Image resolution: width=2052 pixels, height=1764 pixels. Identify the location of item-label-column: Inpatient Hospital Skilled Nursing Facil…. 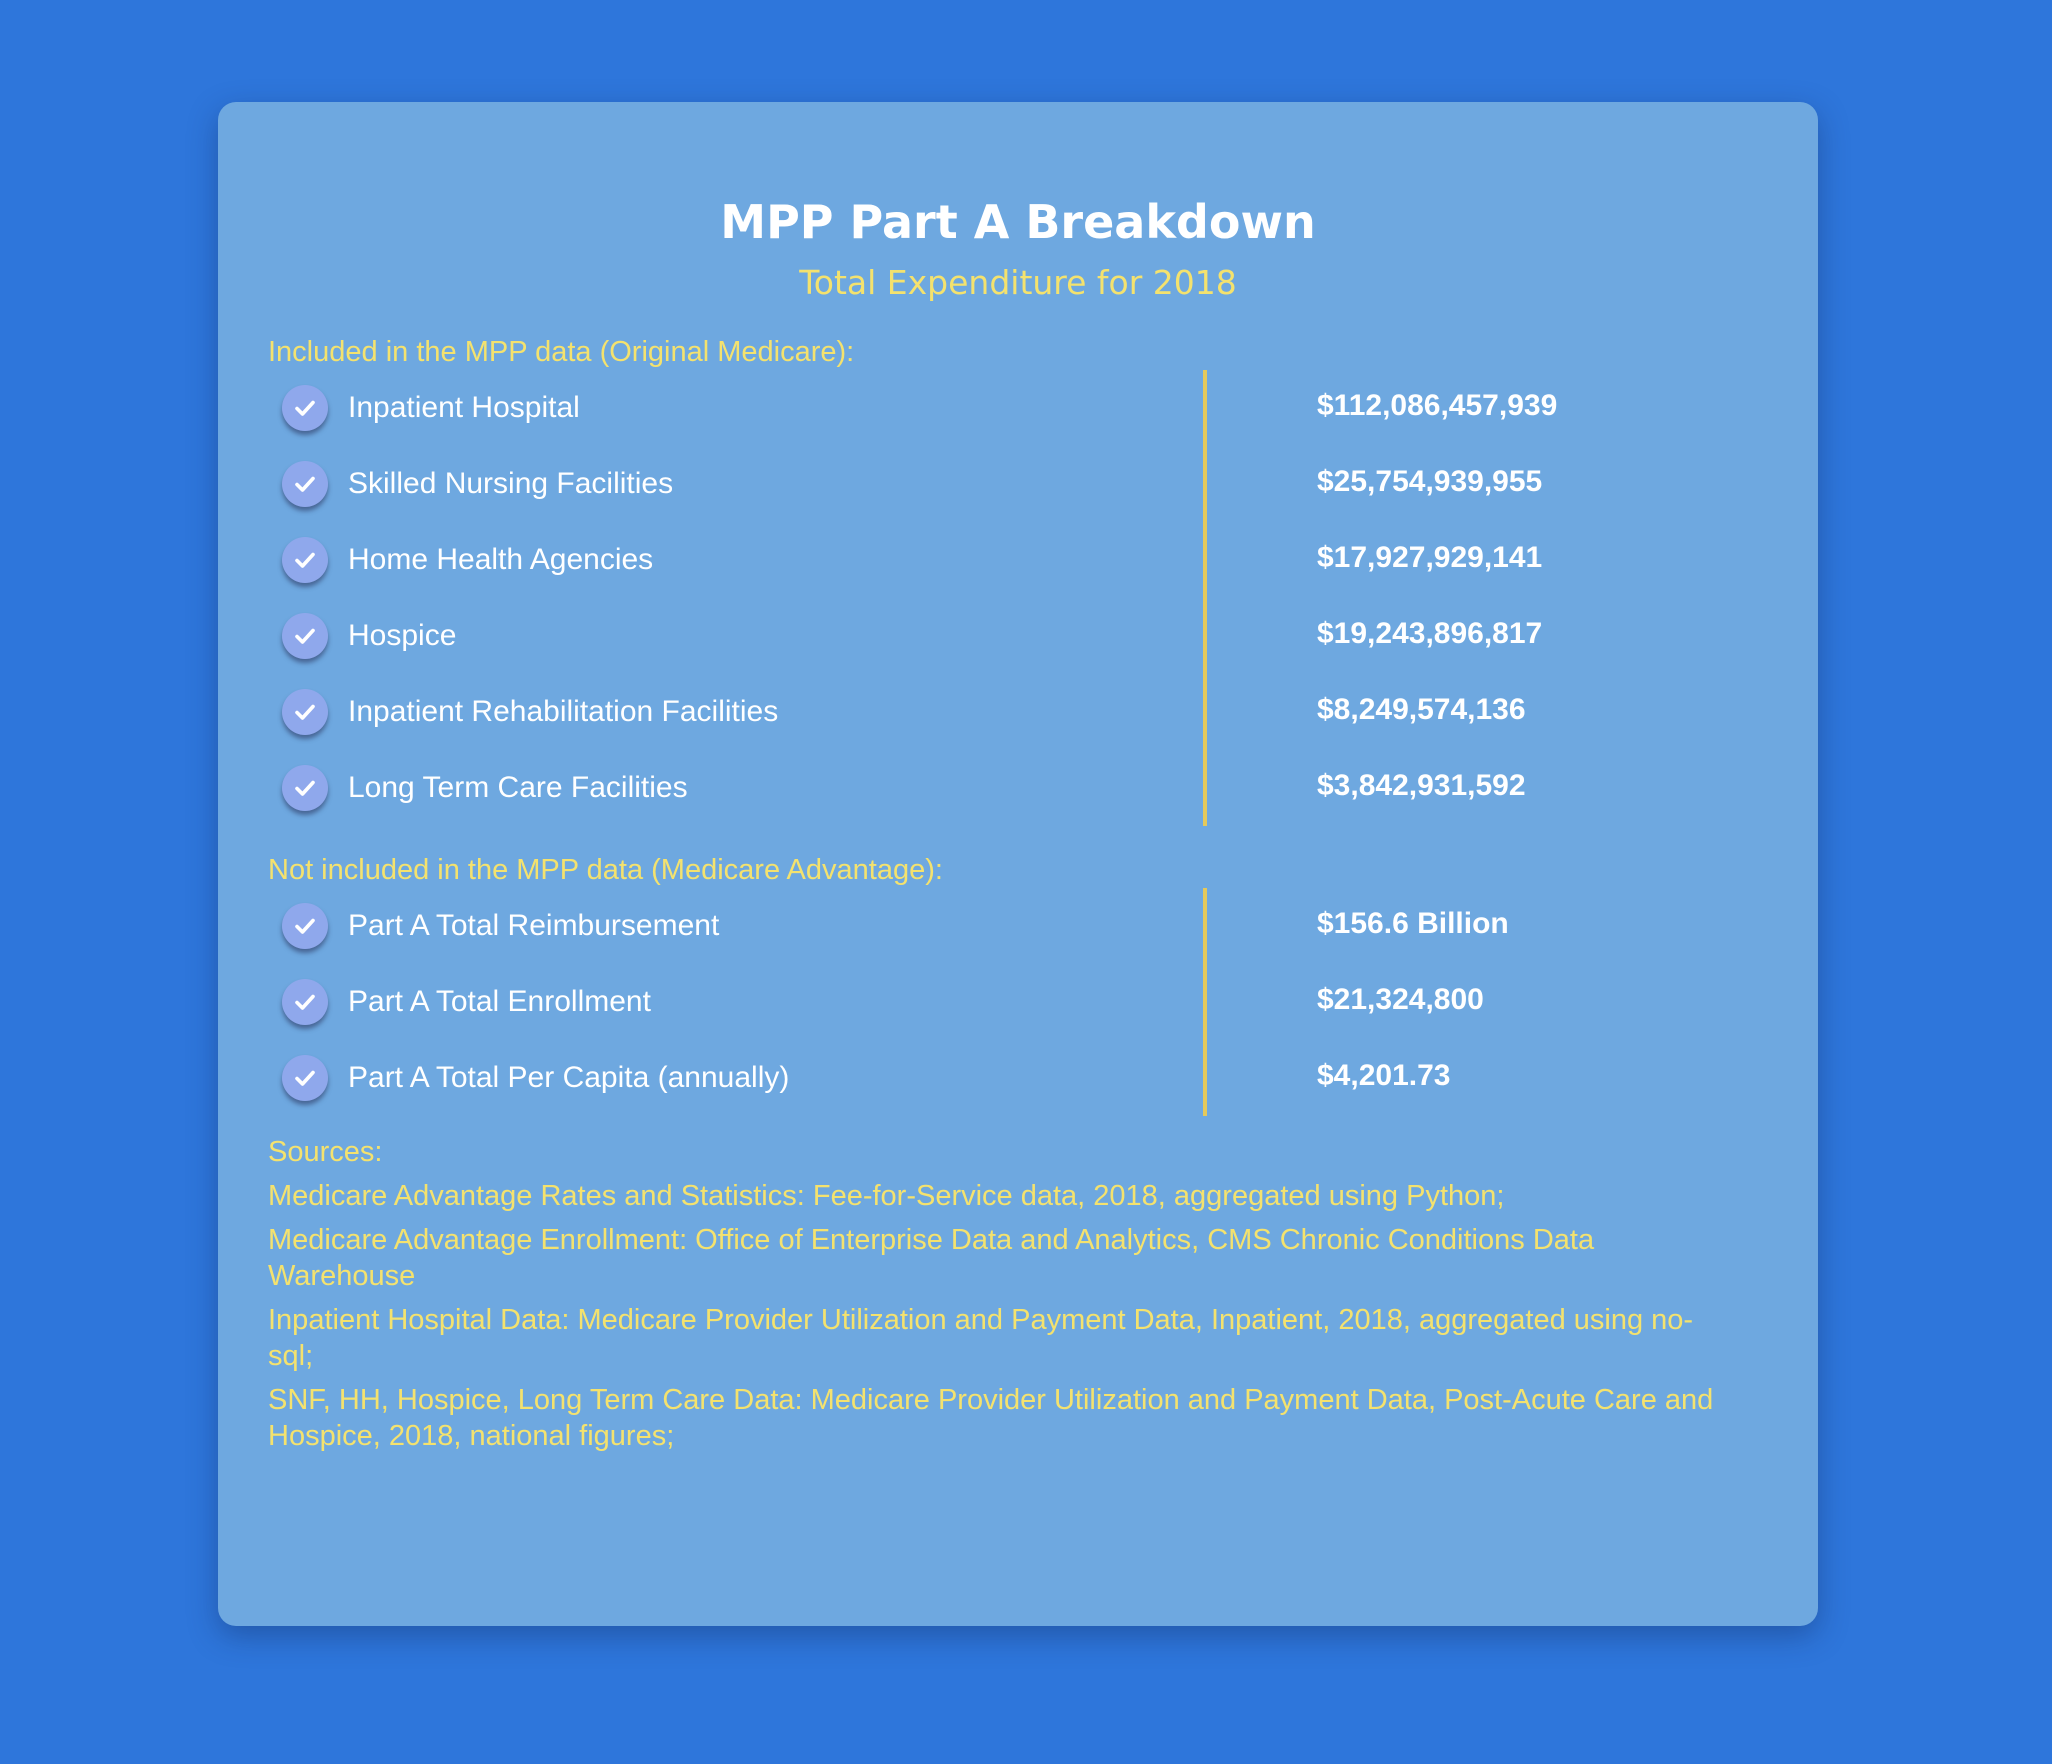
(735, 598).